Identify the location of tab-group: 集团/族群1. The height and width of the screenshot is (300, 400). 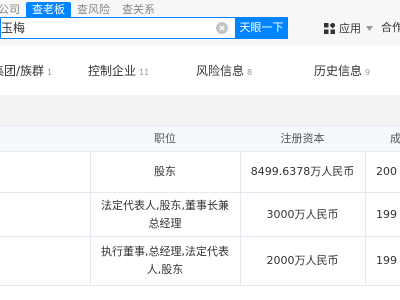
(26, 72).